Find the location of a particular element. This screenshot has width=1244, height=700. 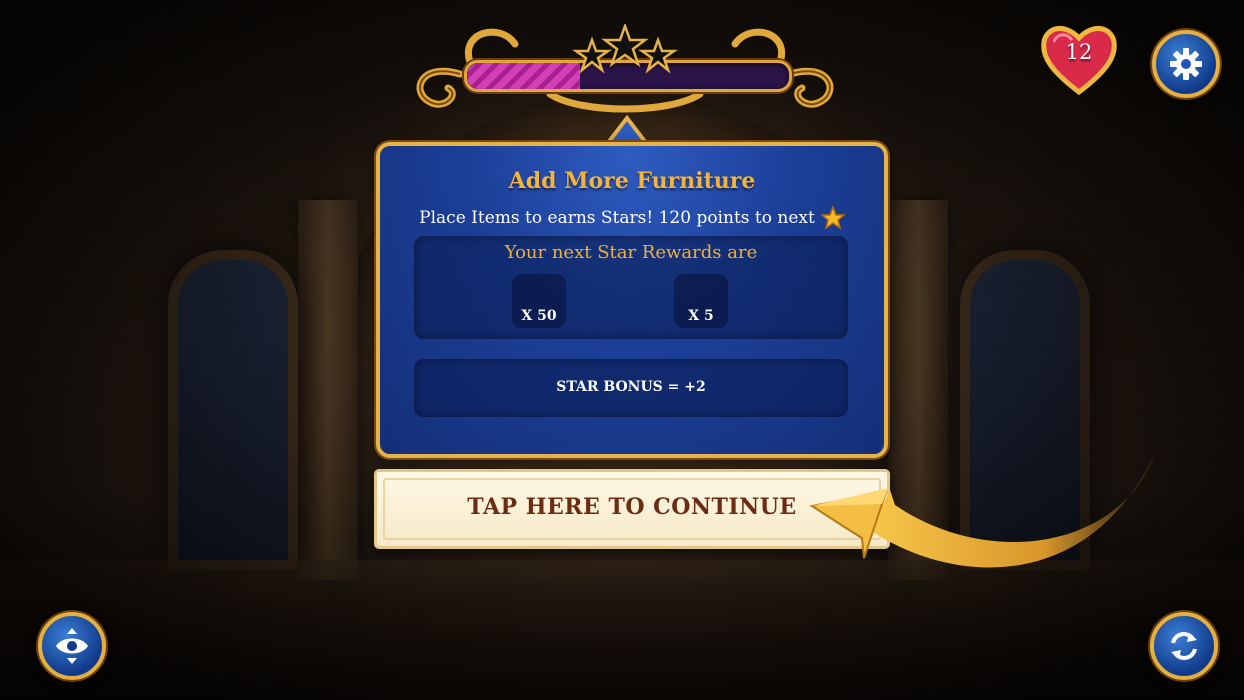

panel-title: Add More Furniture is located at coordinates (632, 181).